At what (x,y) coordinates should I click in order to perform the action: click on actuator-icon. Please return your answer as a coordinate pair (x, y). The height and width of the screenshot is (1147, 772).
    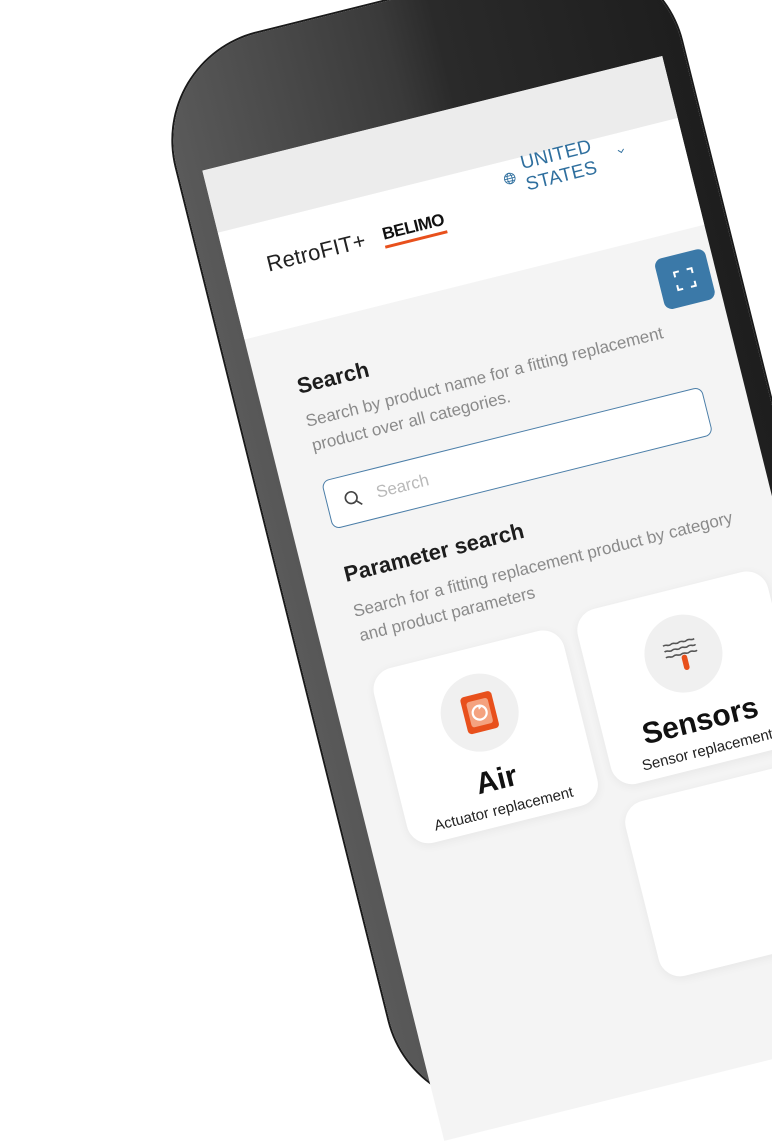
    Looking at the image, I should click on (479, 713).